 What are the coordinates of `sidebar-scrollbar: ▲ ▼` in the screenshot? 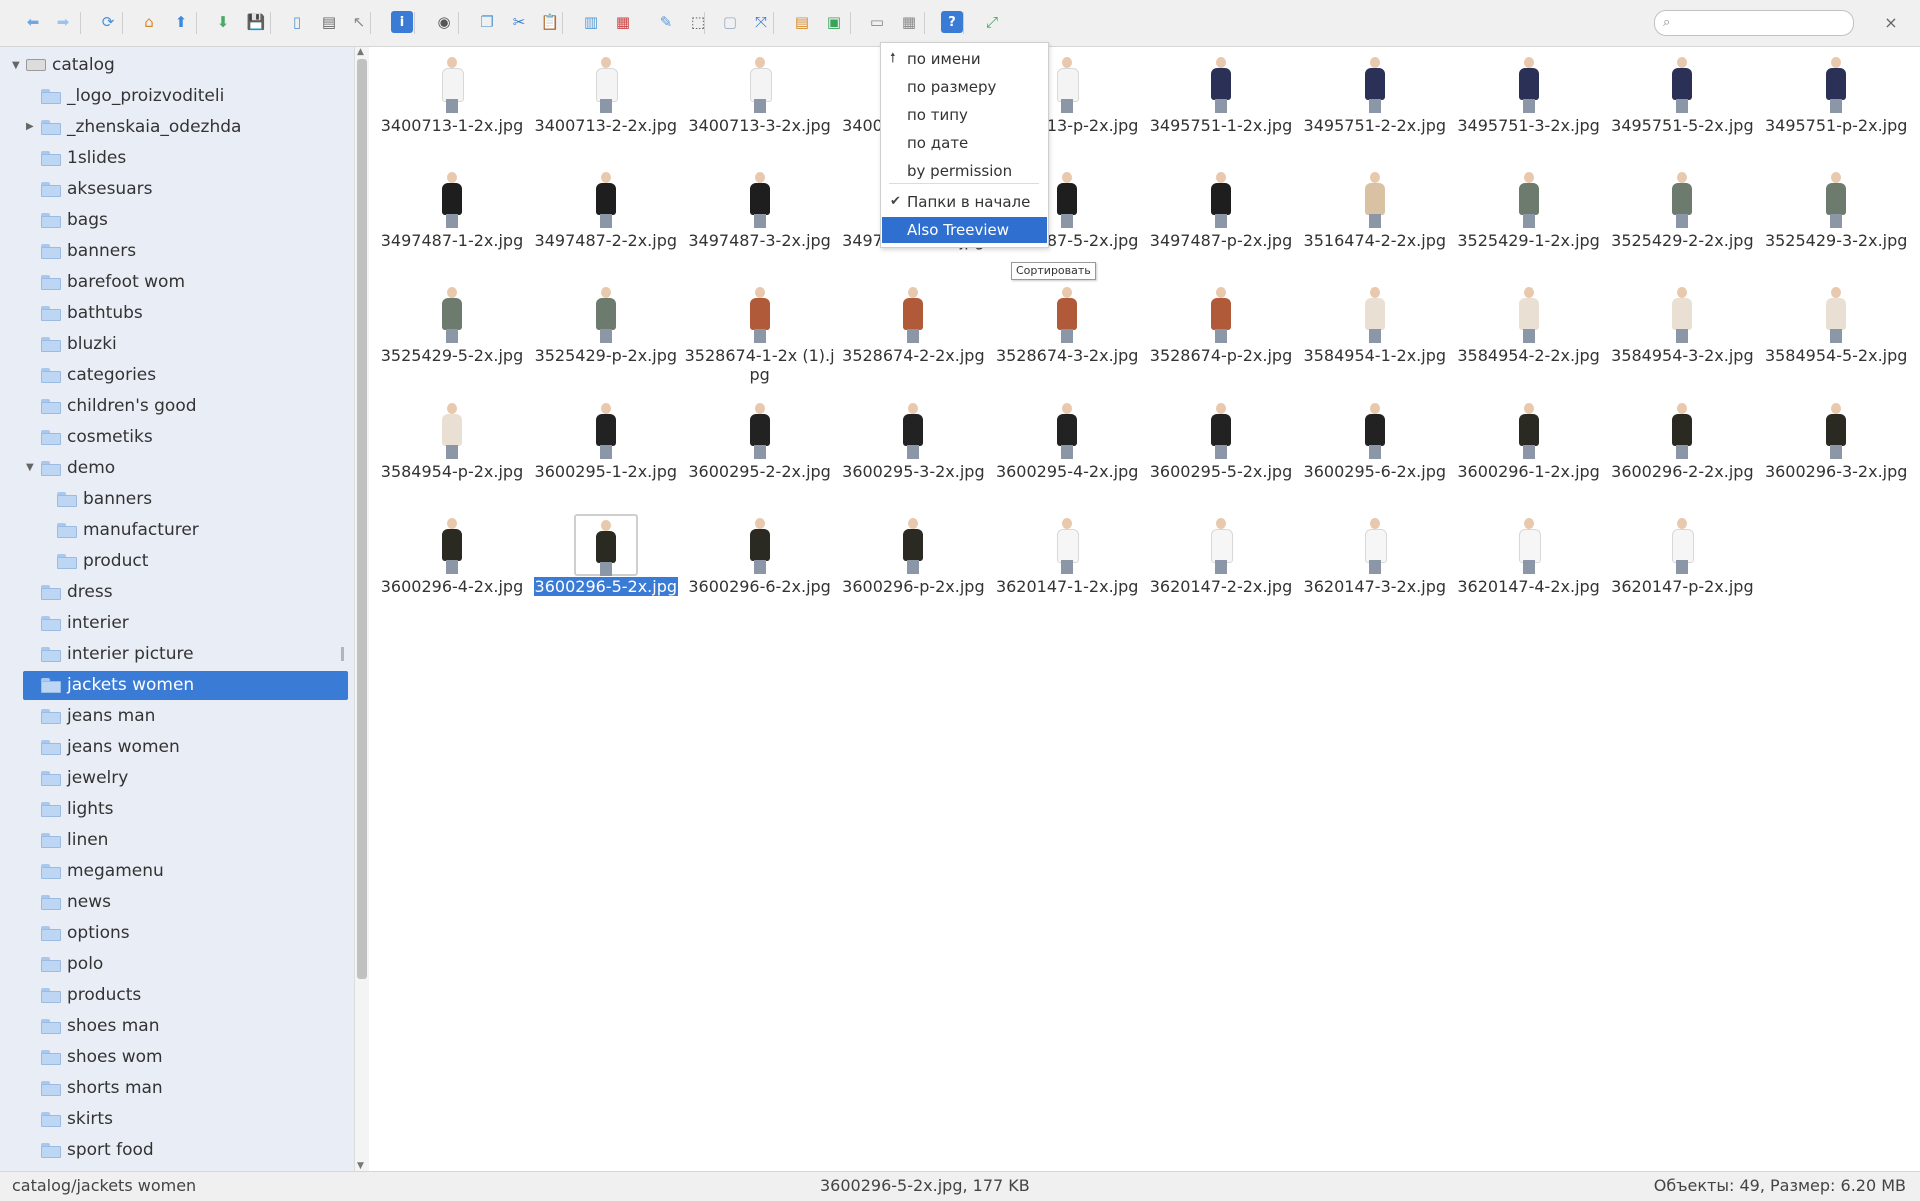 It's located at (361, 609).